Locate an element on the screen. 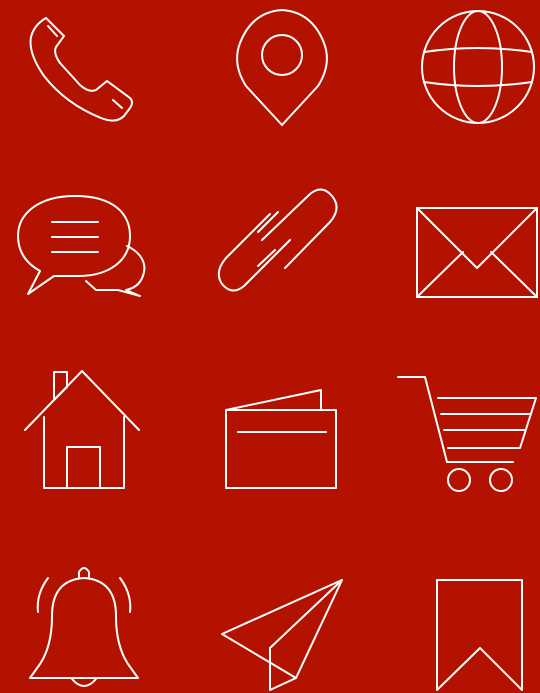 The width and height of the screenshot is (540, 693). shopping-cart-icon is located at coordinates (467, 434).